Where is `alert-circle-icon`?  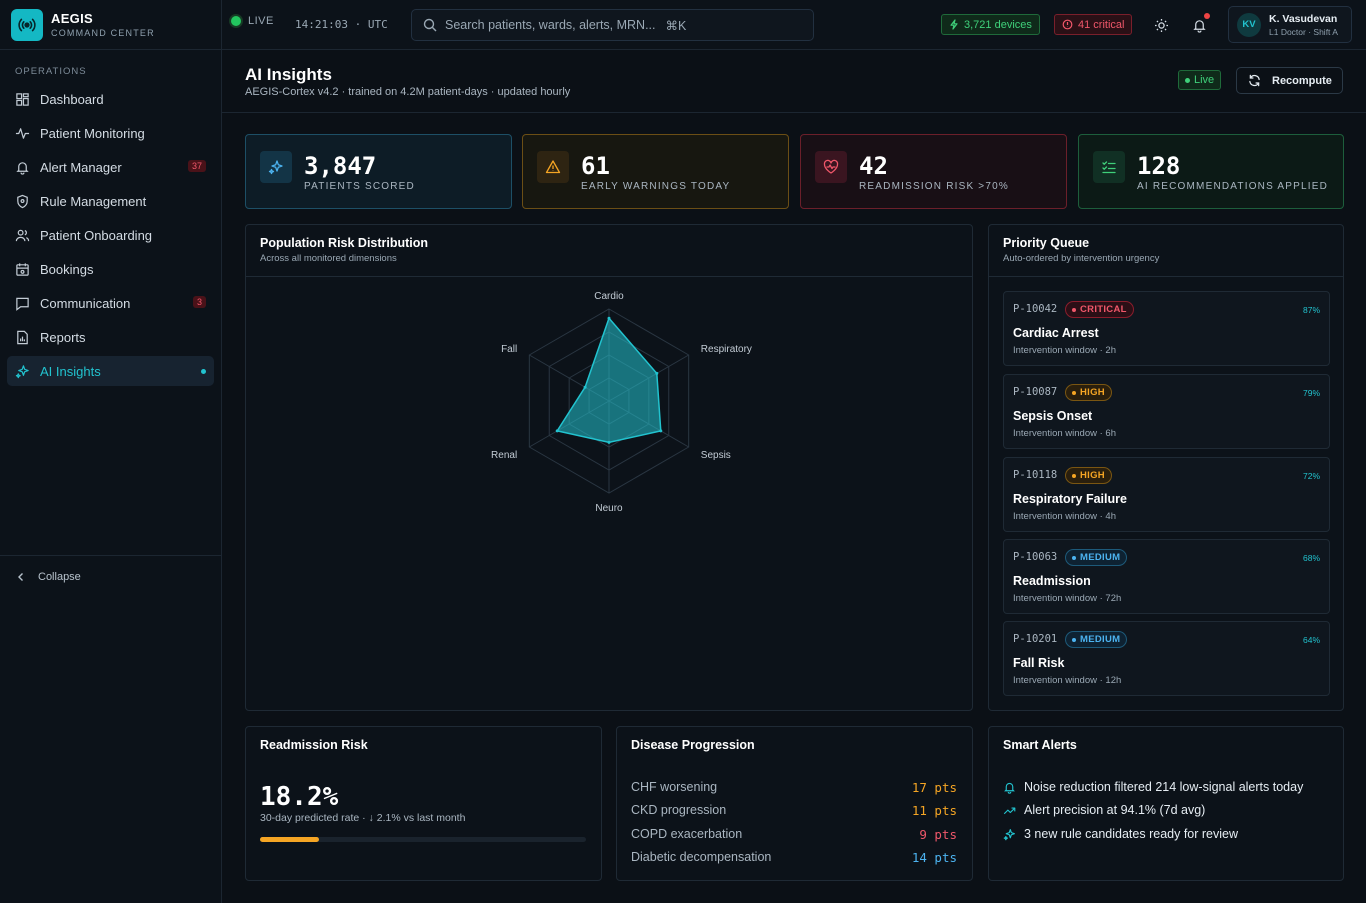
alert-circle-icon is located at coordinates (1067, 24).